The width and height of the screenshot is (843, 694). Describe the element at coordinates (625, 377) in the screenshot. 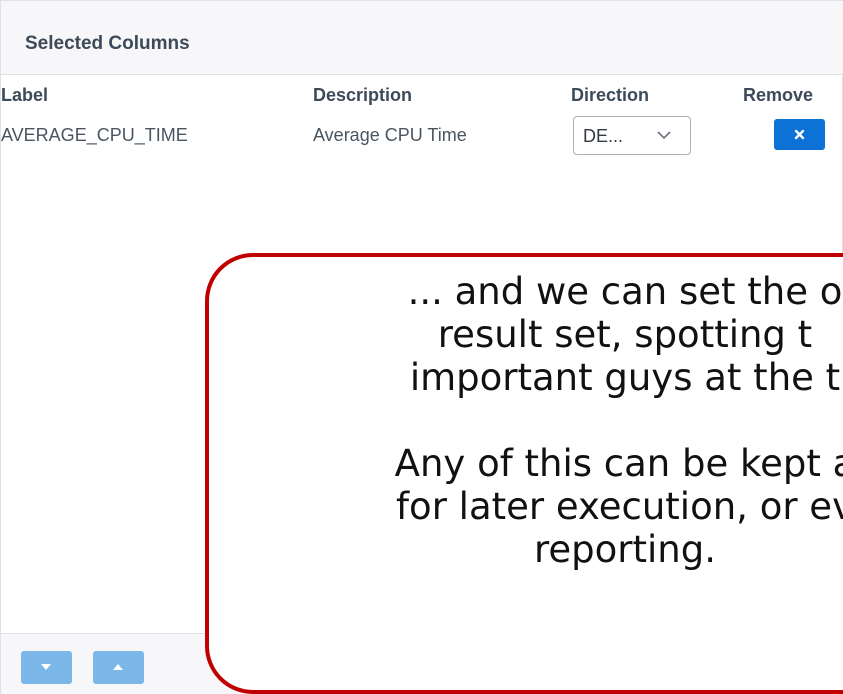

I see `callout-line: important guys at the t` at that location.